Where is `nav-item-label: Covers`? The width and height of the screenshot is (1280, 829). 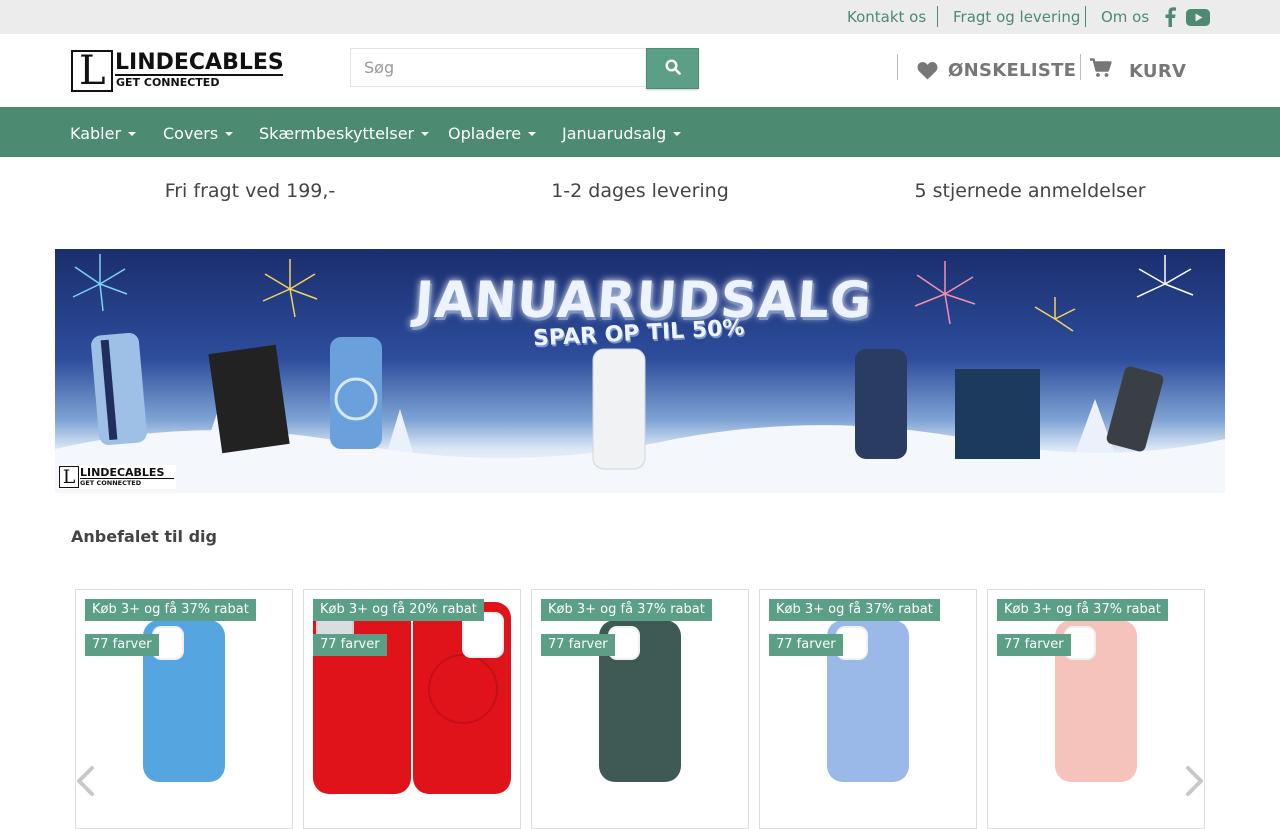
nav-item-label: Covers is located at coordinates (191, 133).